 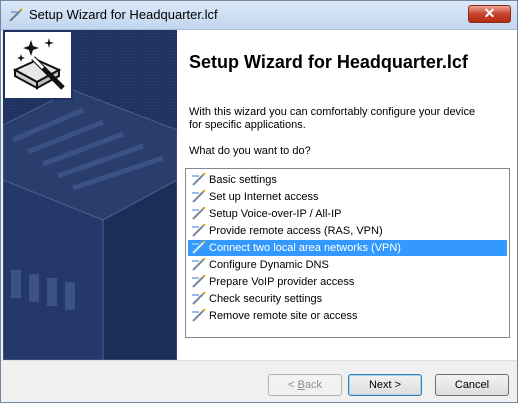 What do you see at coordinates (347, 299) in the screenshot?
I see `option-security-settings: Check security settings` at bounding box center [347, 299].